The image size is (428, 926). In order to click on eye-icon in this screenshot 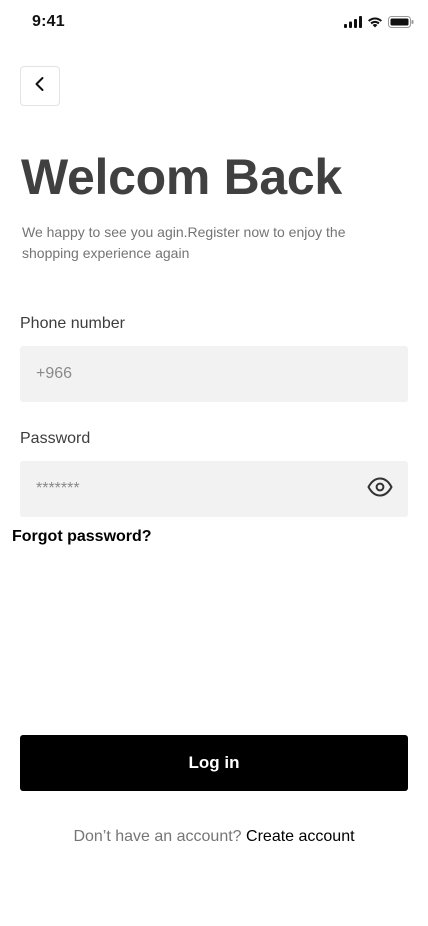, I will do `click(380, 489)`.